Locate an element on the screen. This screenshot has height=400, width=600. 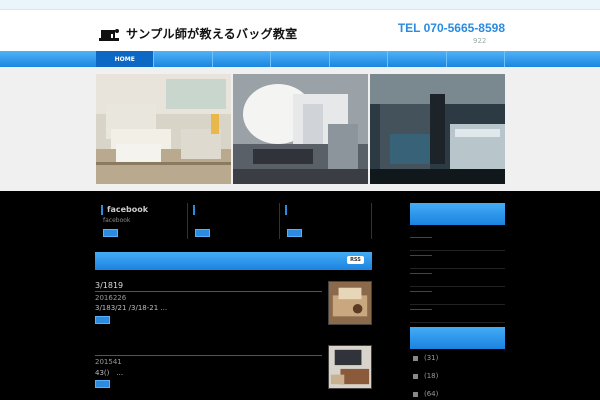
global-nav: HOME is located at coordinates (300, 59).